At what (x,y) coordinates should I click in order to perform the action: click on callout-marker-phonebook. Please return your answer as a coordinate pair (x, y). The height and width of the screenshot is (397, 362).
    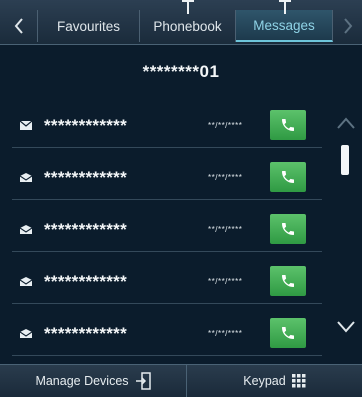
    Looking at the image, I should click on (188, 7).